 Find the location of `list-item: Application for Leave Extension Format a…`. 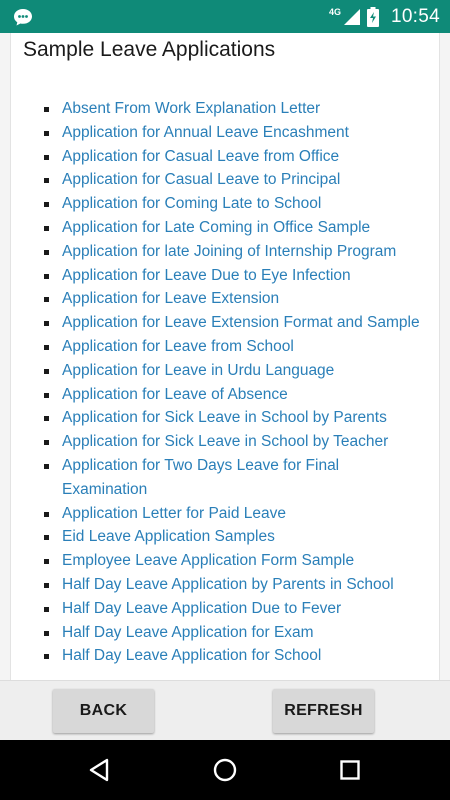

list-item: Application for Leave Extension Format a… is located at coordinates (221, 323).